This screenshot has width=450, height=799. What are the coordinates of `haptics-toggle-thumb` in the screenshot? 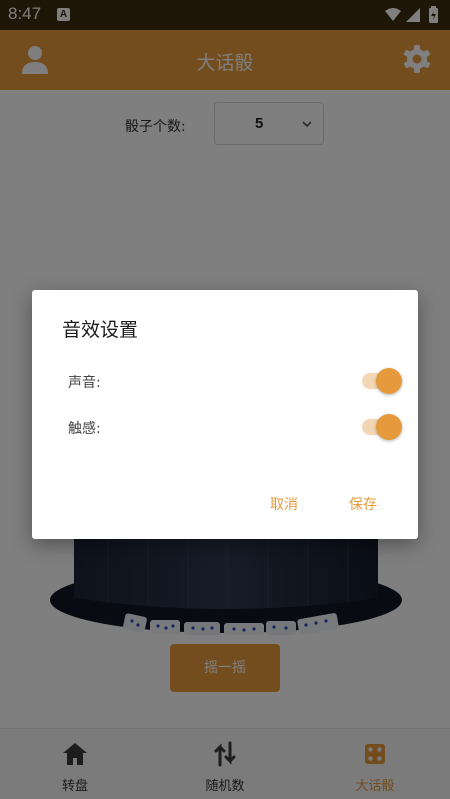 It's located at (389, 427).